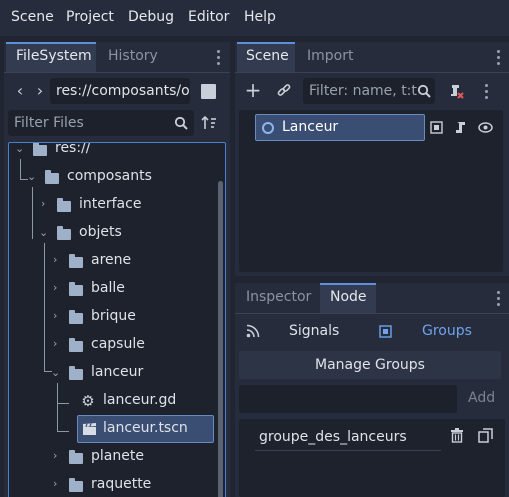 This screenshot has width=509, height=497. I want to click on scene-menu-icon, so click(499, 59).